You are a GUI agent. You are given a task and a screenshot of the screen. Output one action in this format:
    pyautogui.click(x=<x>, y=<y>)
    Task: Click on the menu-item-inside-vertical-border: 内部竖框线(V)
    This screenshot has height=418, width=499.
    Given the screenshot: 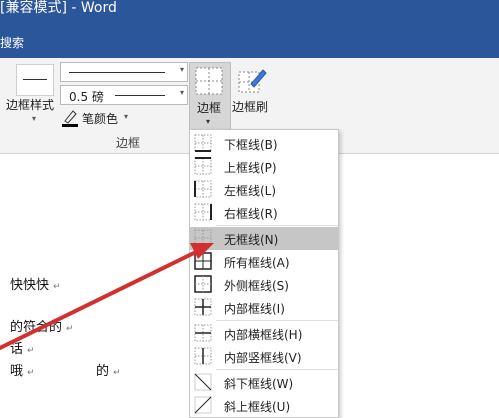 What is the action you would take?
    pyautogui.click(x=264, y=356)
    